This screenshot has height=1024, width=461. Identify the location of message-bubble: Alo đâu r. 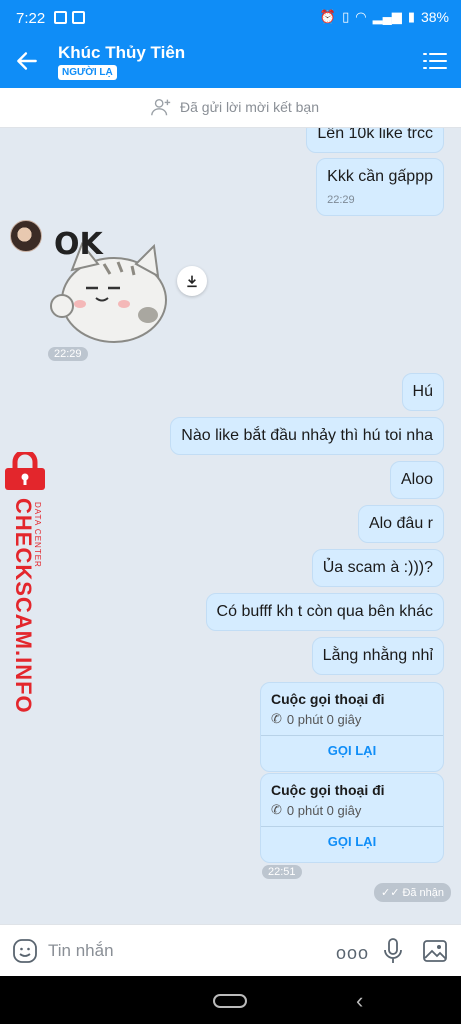
(400, 524).